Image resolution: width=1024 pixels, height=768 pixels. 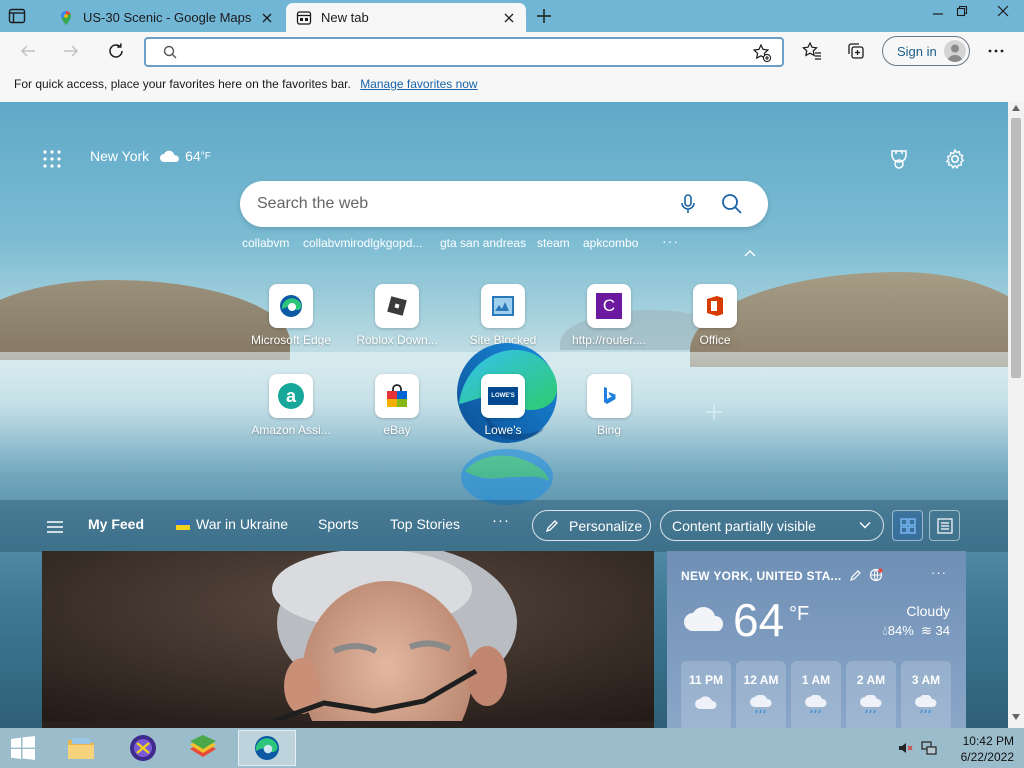 What do you see at coordinates (688, 204) in the screenshot?
I see `microphone-icon` at bounding box center [688, 204].